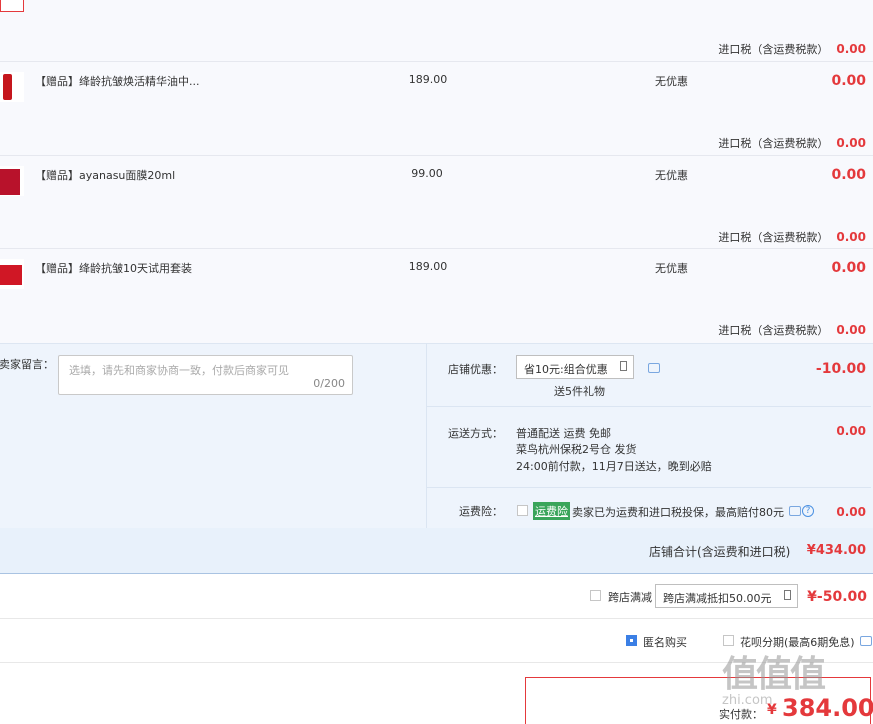 This screenshot has width=873, height=724. What do you see at coordinates (427, 173) in the screenshot?
I see `item-price: 99.00` at bounding box center [427, 173].